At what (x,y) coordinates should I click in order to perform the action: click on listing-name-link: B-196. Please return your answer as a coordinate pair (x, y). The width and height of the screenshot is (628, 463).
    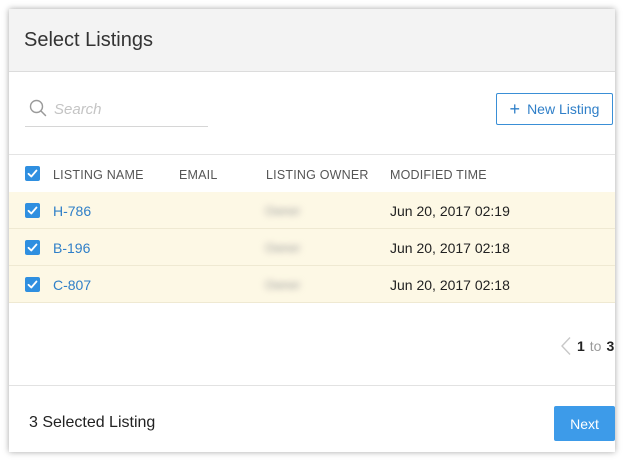
    Looking at the image, I should click on (71, 248).